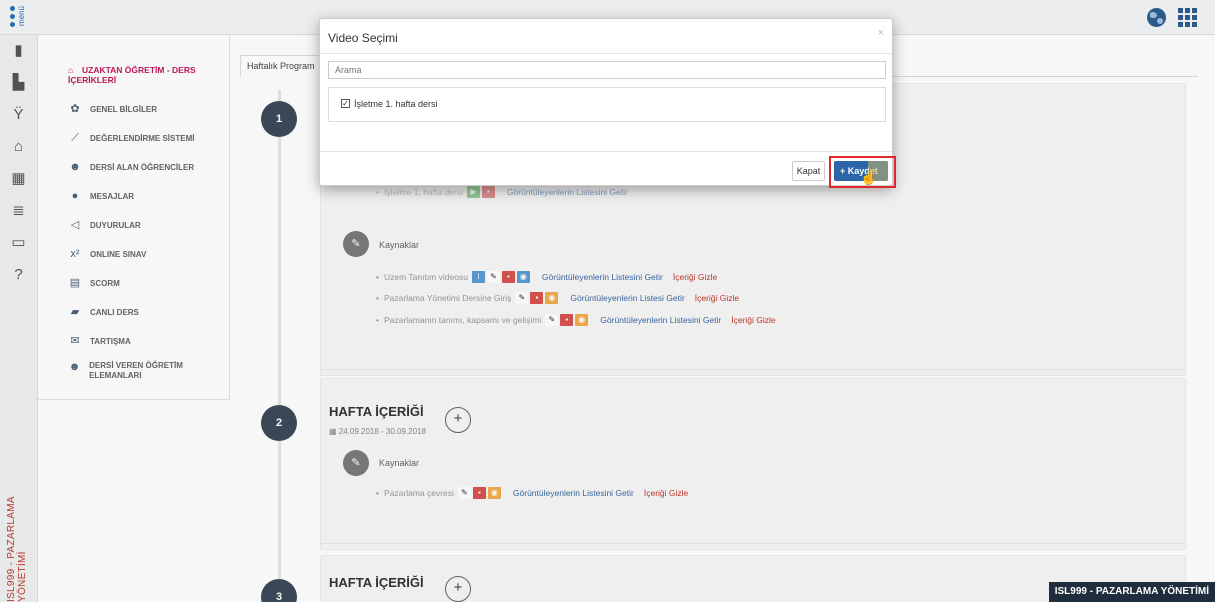  I want to click on video-item-label: İşletme 1. hafta dersi, so click(396, 104).